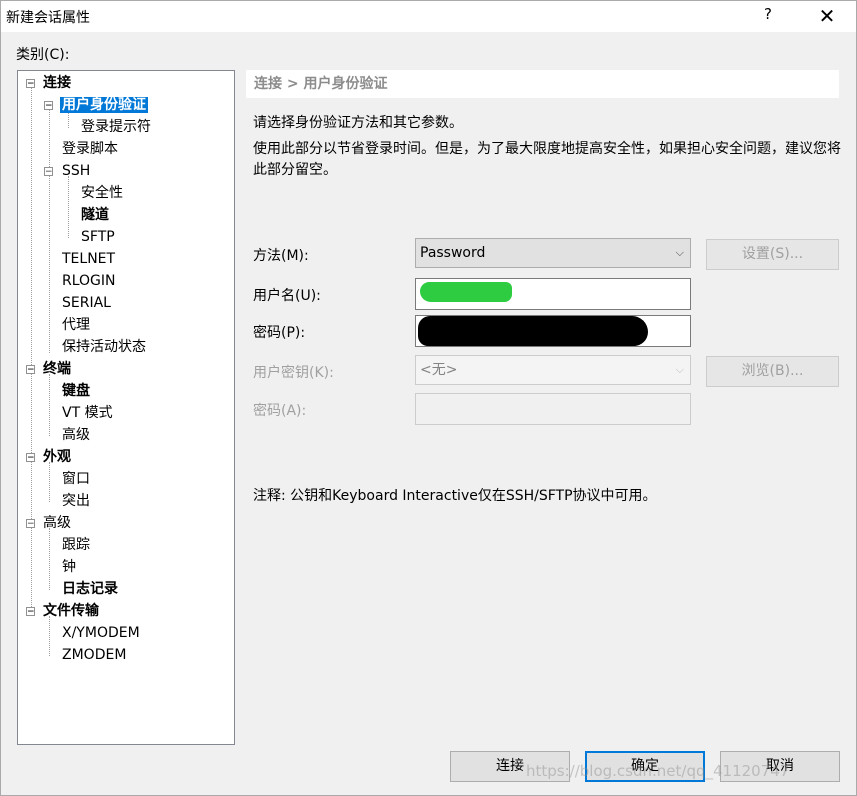 This screenshot has width=857, height=796. I want to click on password-label: 密码(P):, so click(279, 333).